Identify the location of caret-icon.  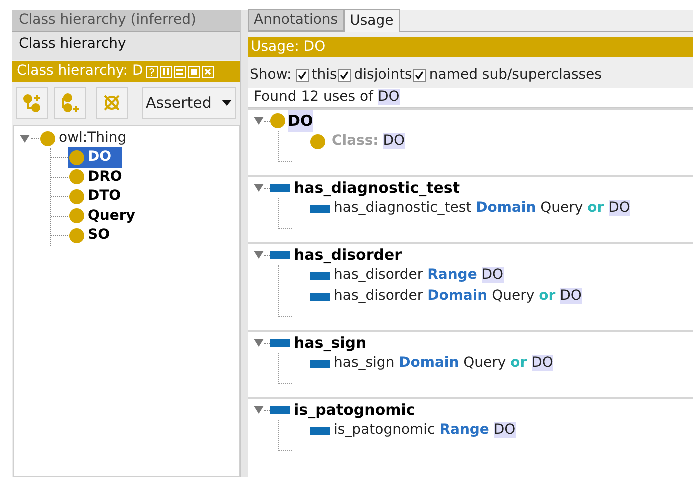
(227, 103).